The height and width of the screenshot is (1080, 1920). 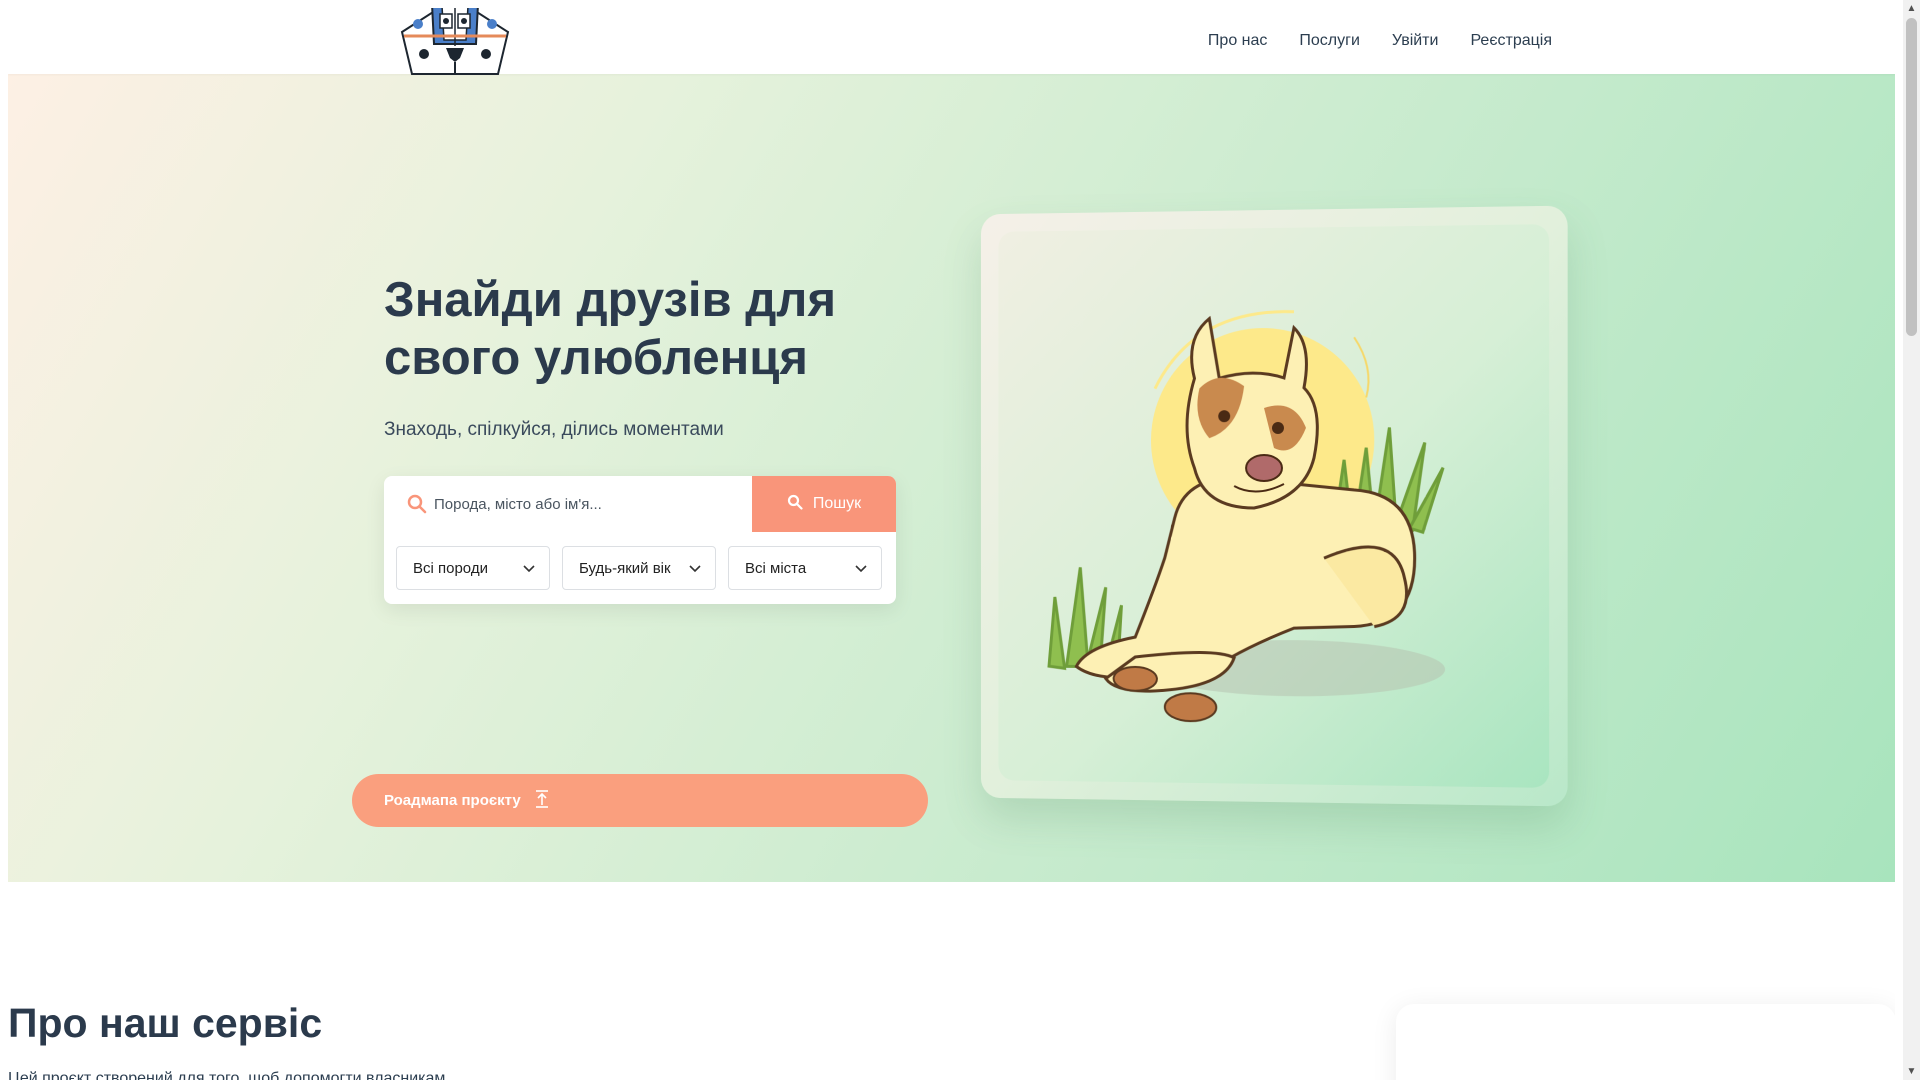 I want to click on scroll-up-arrow-icon: ▲, so click(x=1911, y=8).